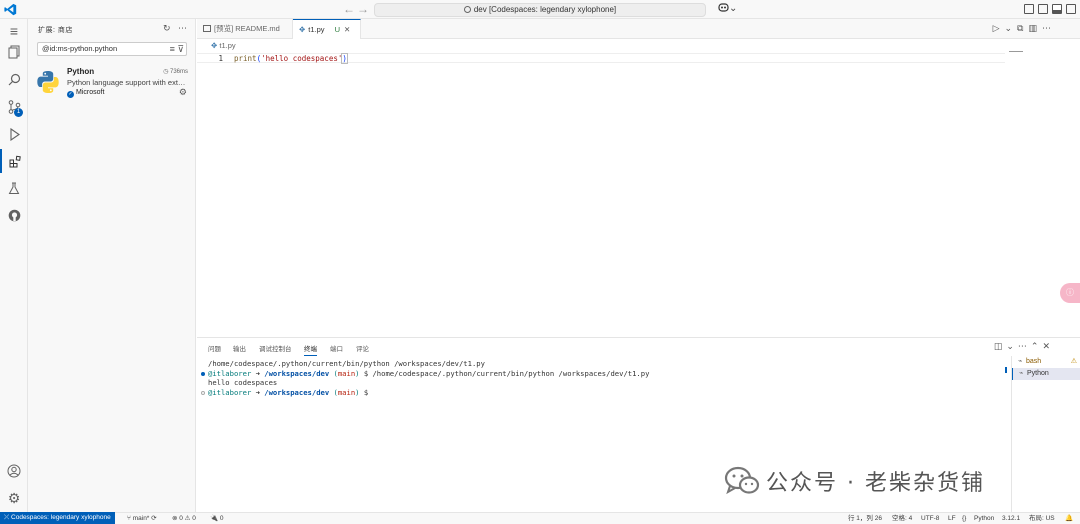 The image size is (1080, 524). I want to click on encoding: UTF-8, so click(930, 518).